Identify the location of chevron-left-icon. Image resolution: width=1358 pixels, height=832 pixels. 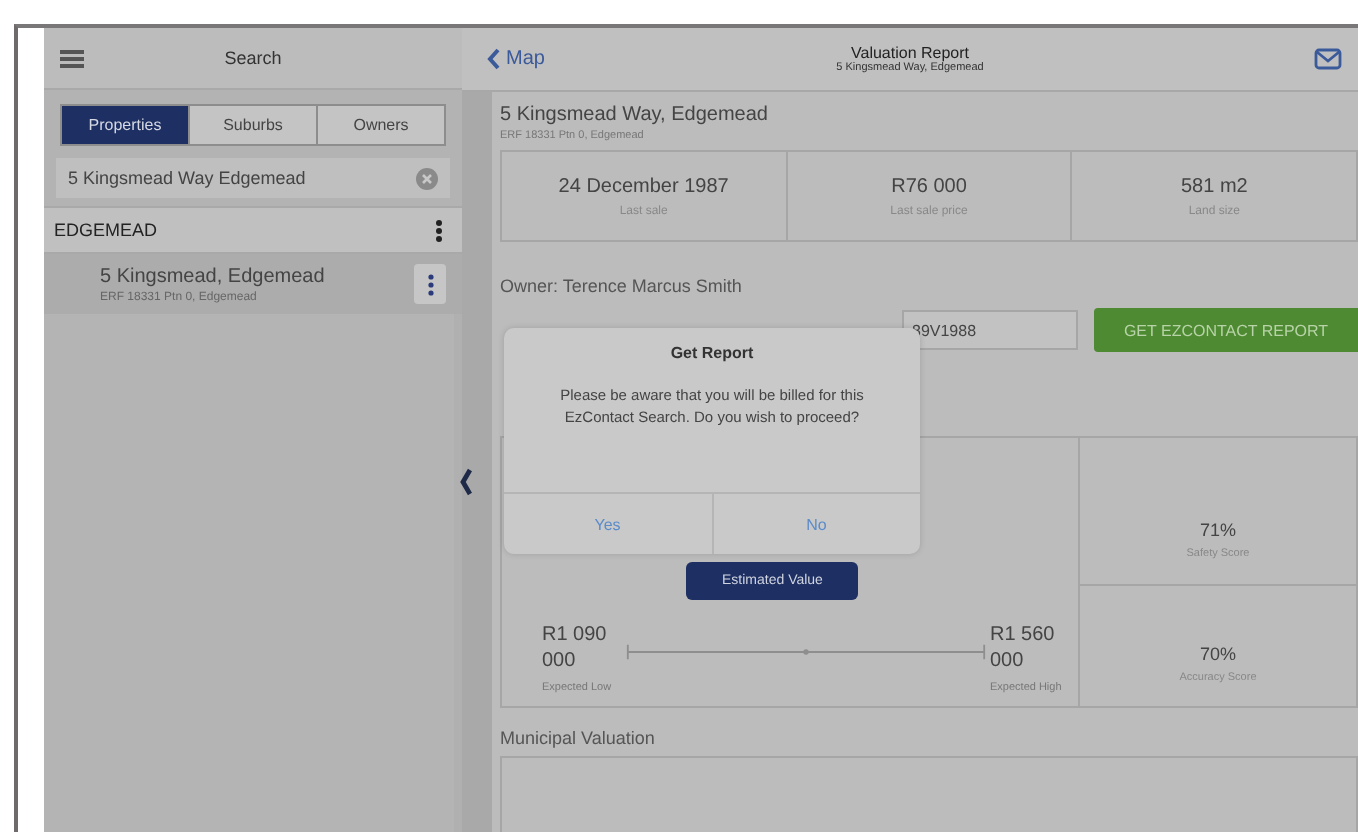
(493, 59).